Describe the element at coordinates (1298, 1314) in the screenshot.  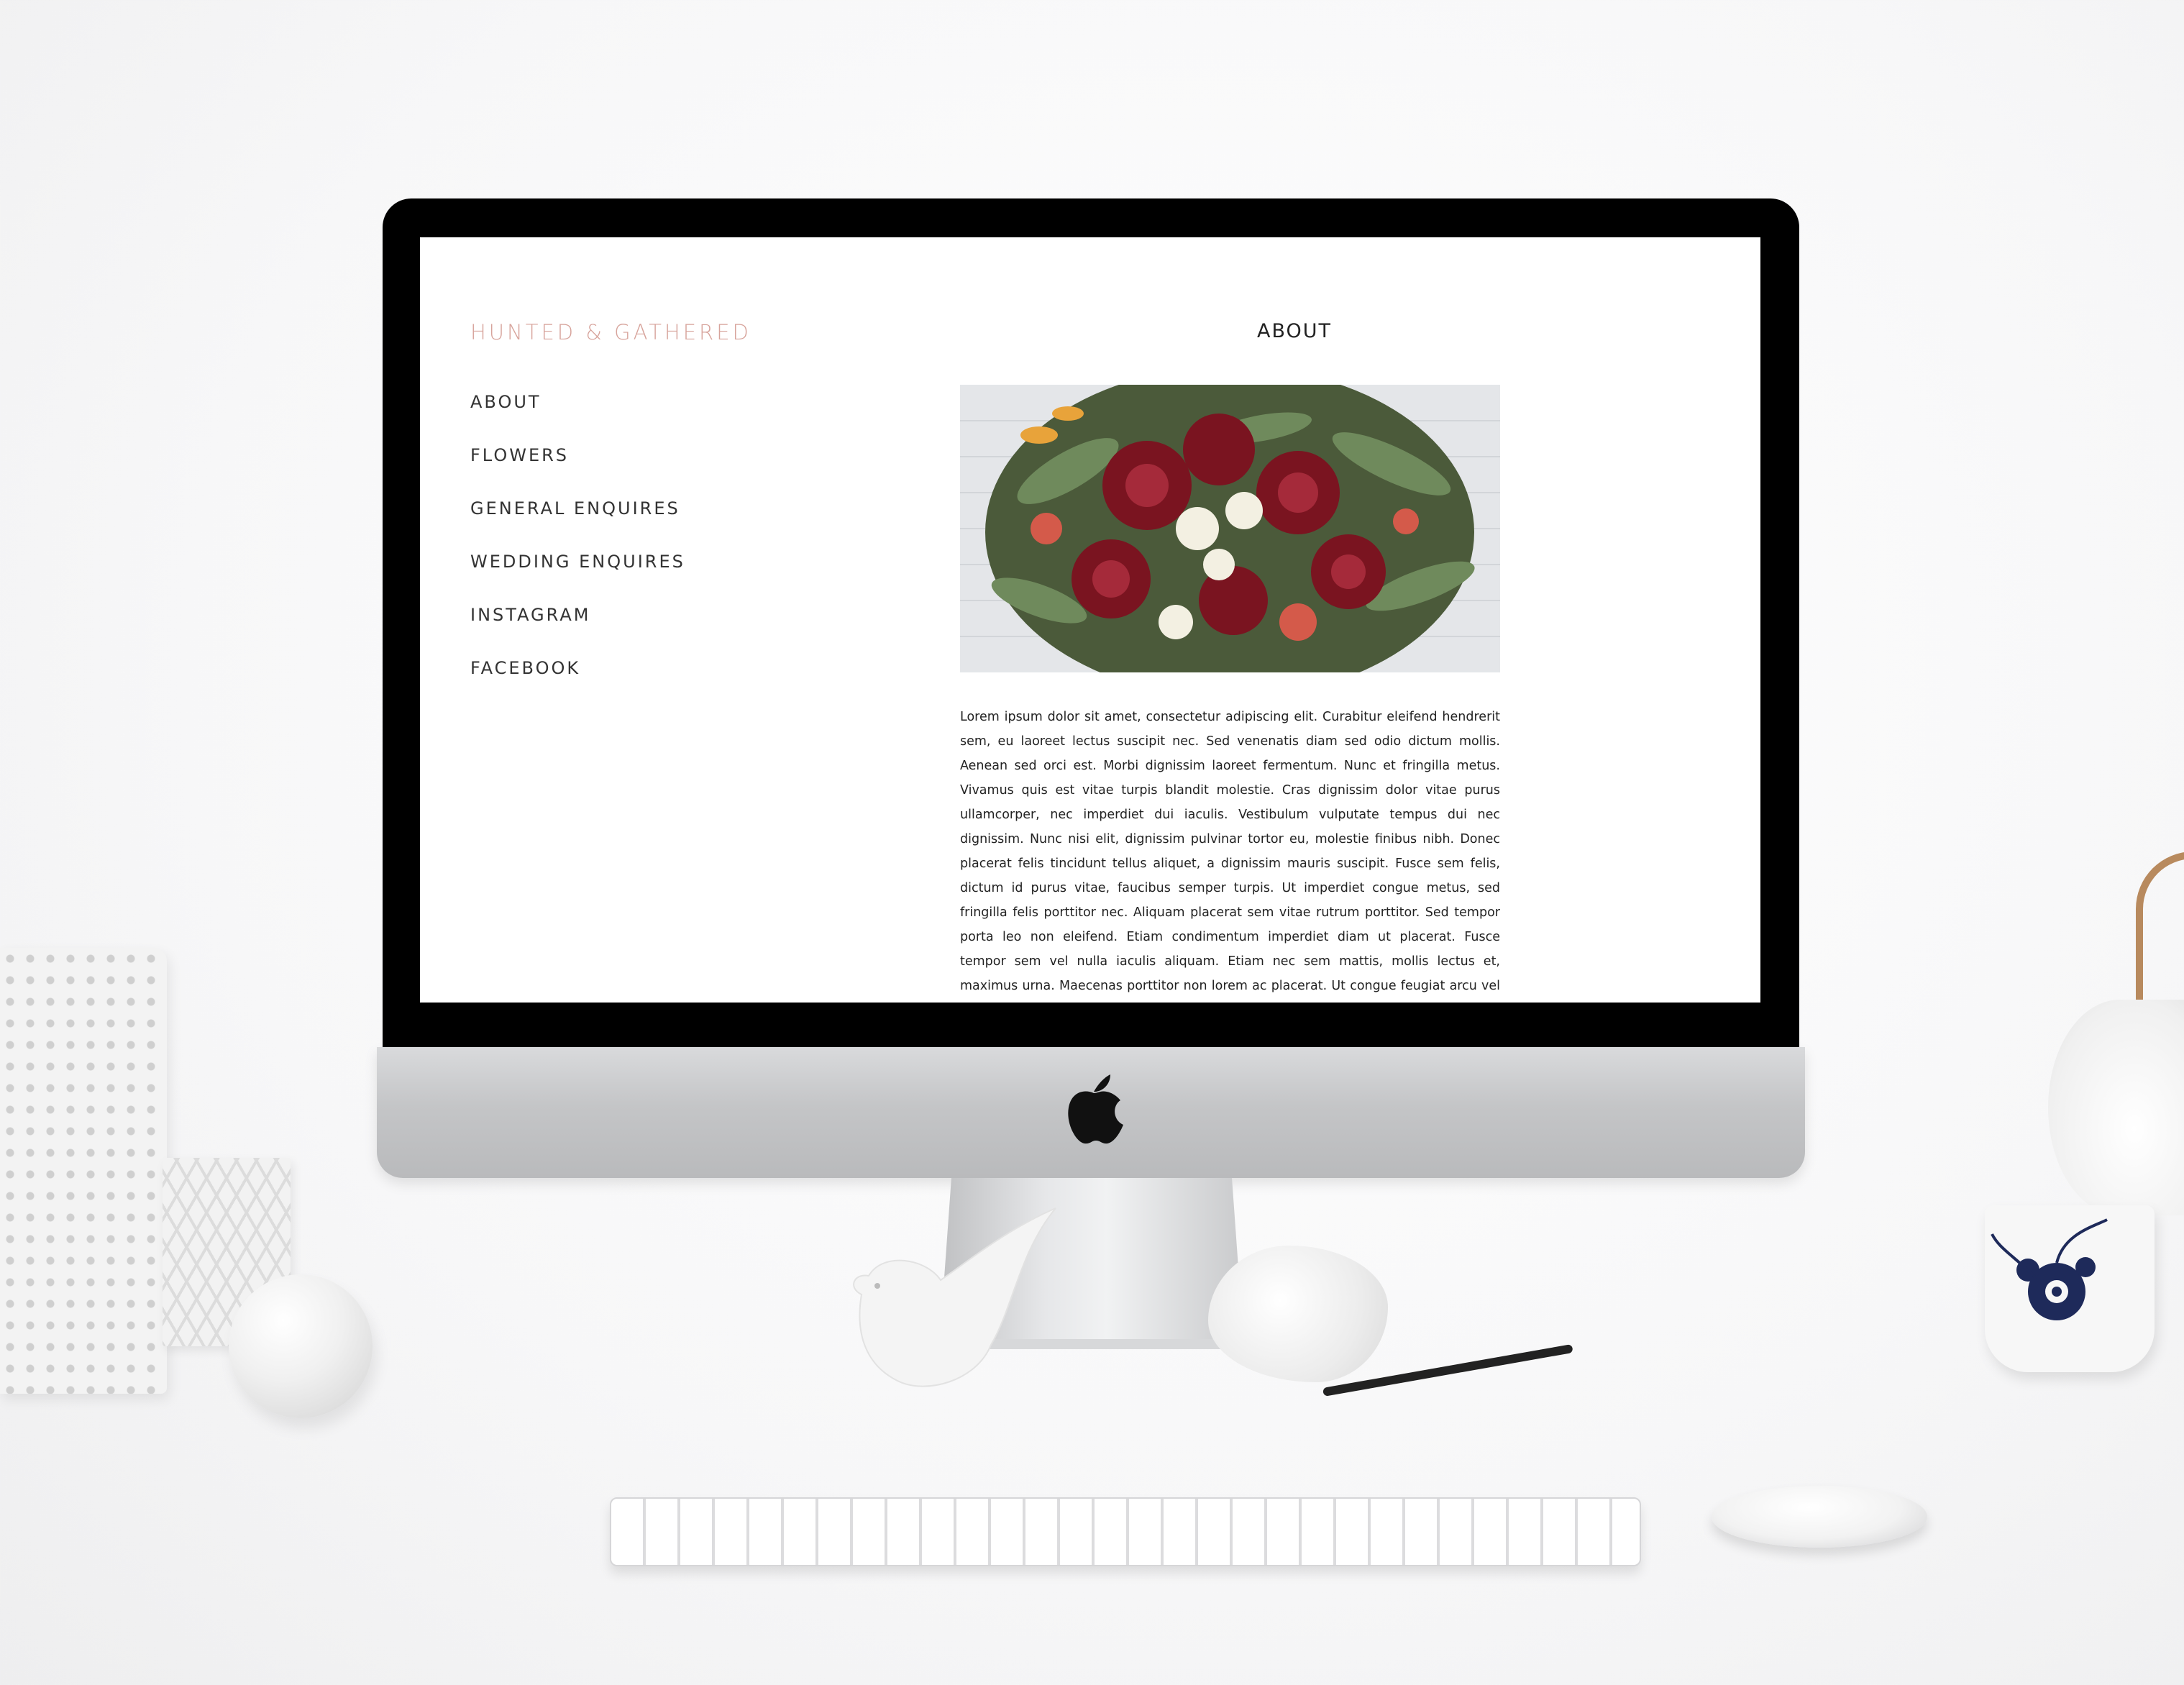
I see `crumpled-paper` at that location.